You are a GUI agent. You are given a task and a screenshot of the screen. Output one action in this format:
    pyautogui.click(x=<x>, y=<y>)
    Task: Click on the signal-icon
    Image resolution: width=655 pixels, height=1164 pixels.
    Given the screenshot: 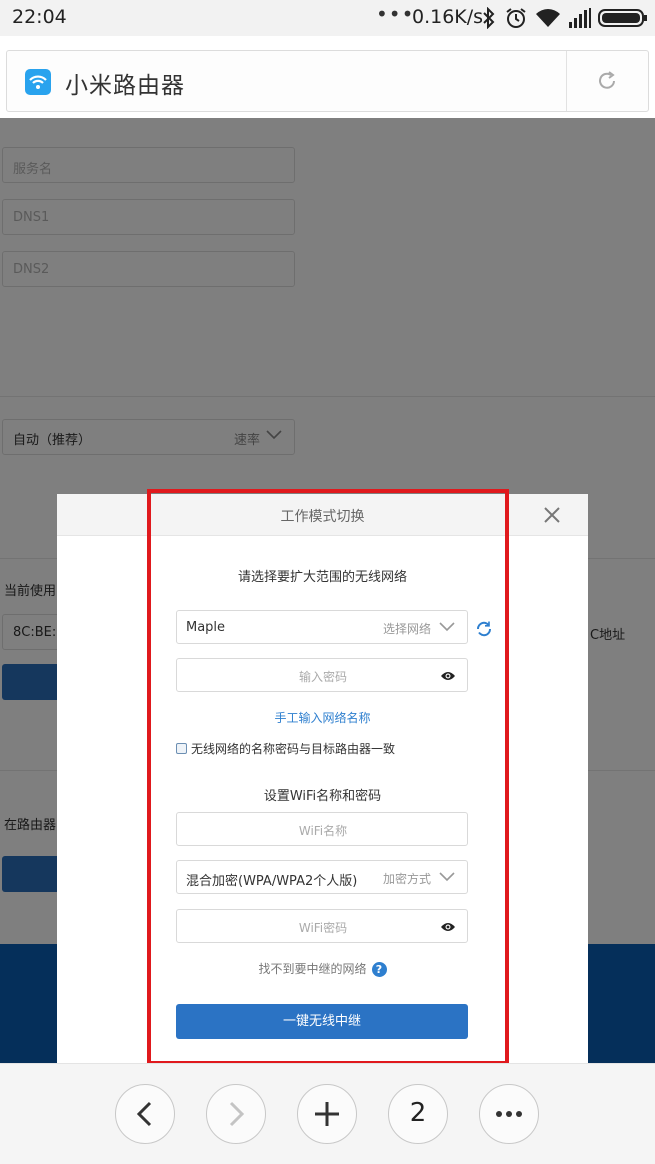 What is the action you would take?
    pyautogui.click(x=580, y=18)
    